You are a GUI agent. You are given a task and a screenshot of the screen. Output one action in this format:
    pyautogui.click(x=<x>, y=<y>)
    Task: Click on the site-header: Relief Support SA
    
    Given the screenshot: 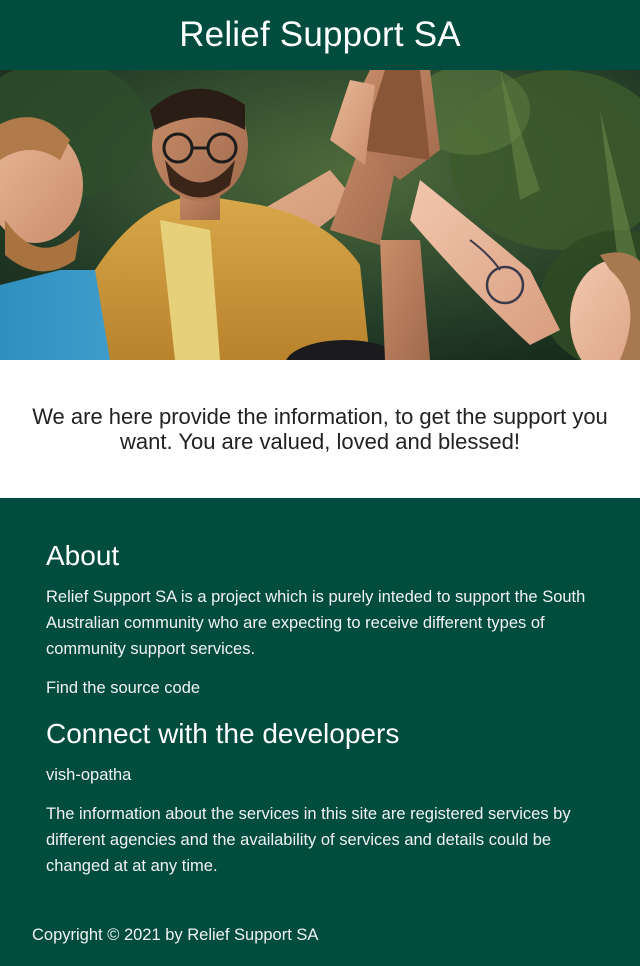 What is the action you would take?
    pyautogui.click(x=320, y=35)
    